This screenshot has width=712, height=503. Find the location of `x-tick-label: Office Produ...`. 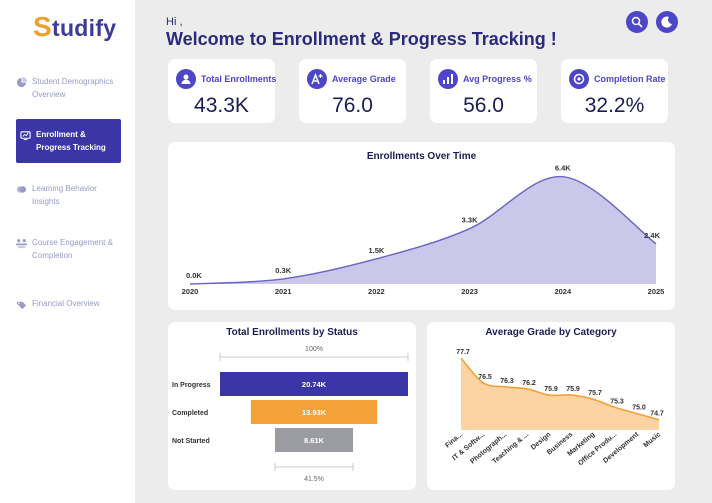

x-tick-label: Office Produ... is located at coordinates (597, 449).